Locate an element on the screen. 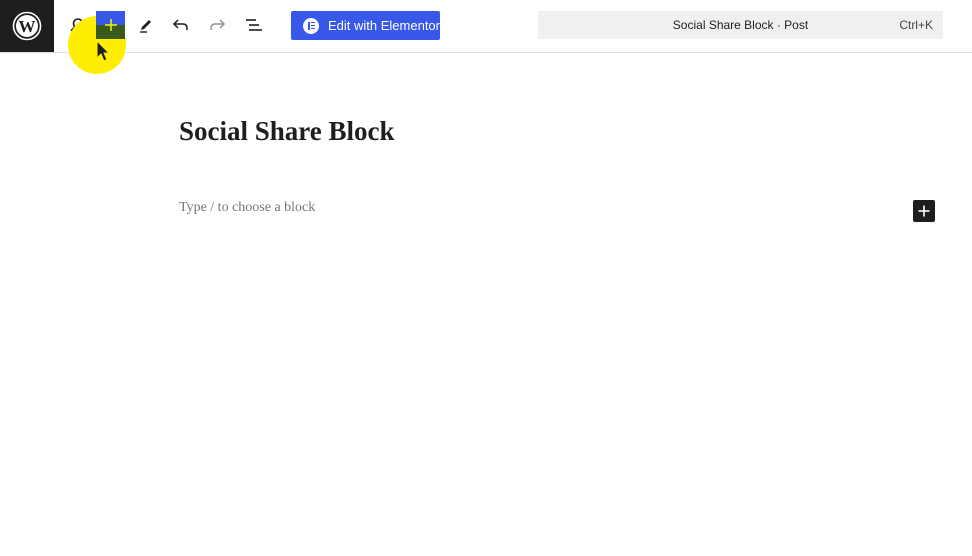  edit-with-elementor-label: Edit with Elementor is located at coordinates (384, 25).